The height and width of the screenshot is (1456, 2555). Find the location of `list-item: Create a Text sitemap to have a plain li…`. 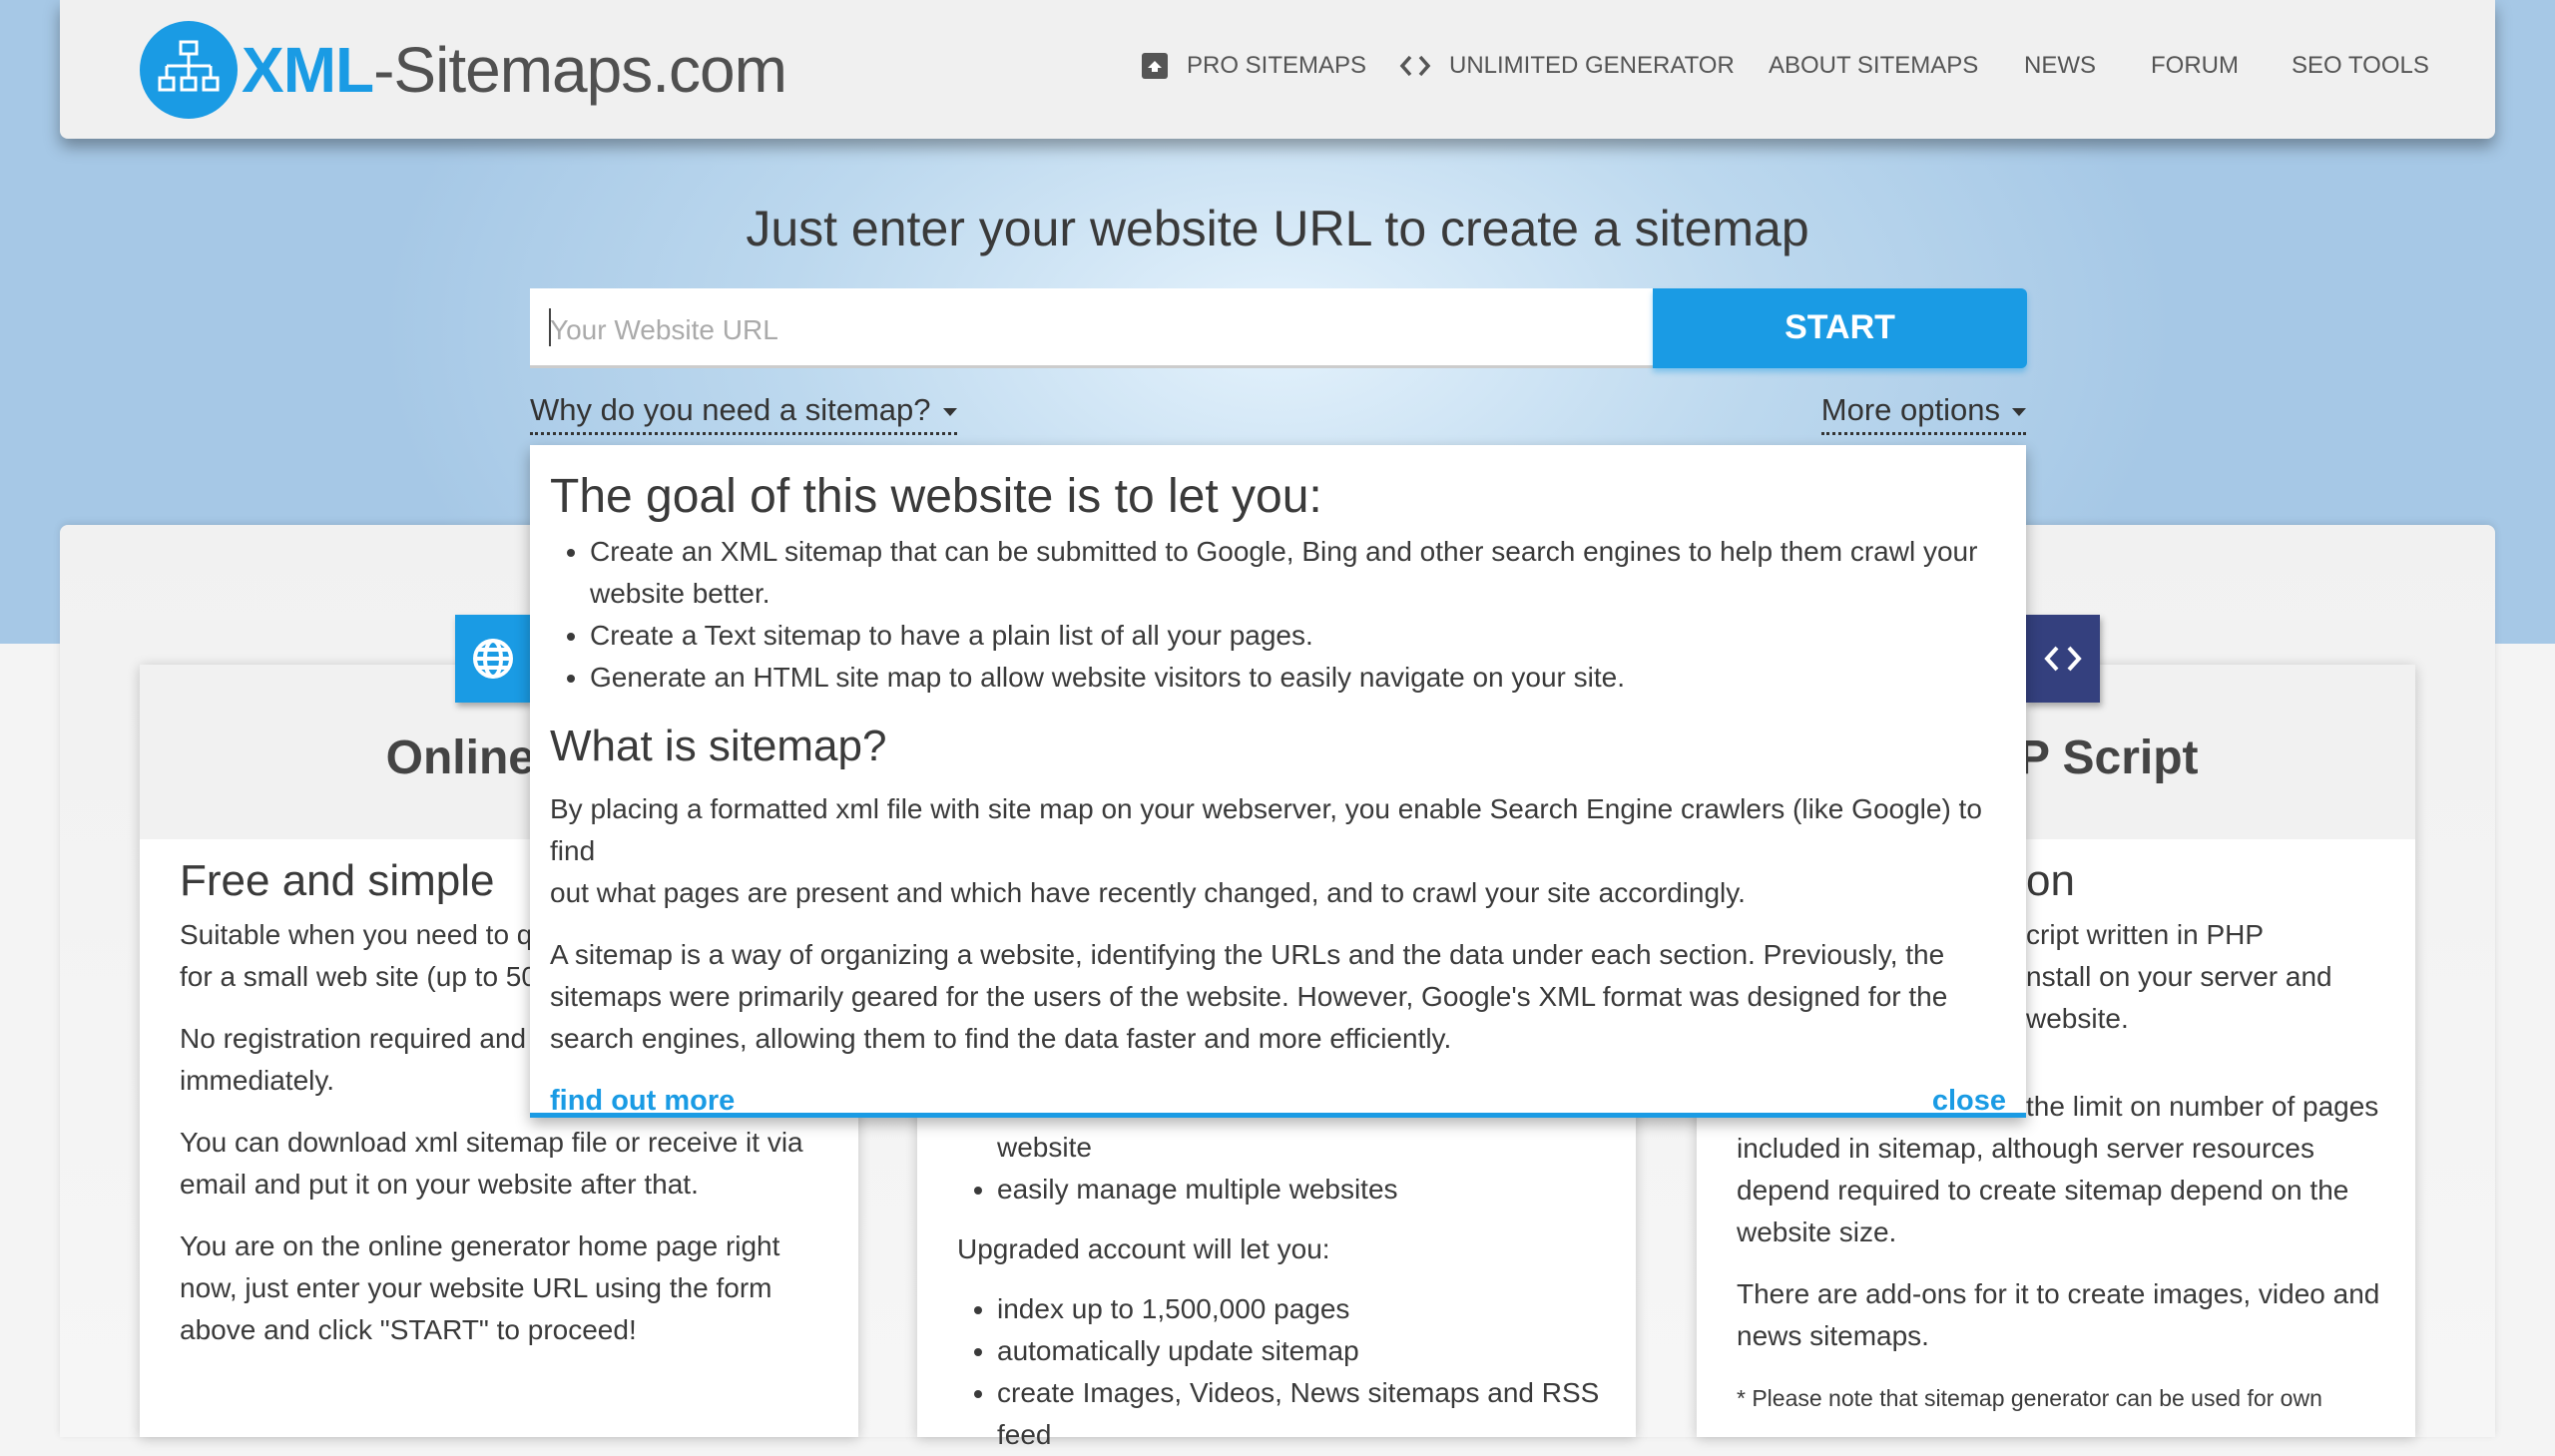

list-item: Create a Text sitemap to have a plain li… is located at coordinates (1298, 636).